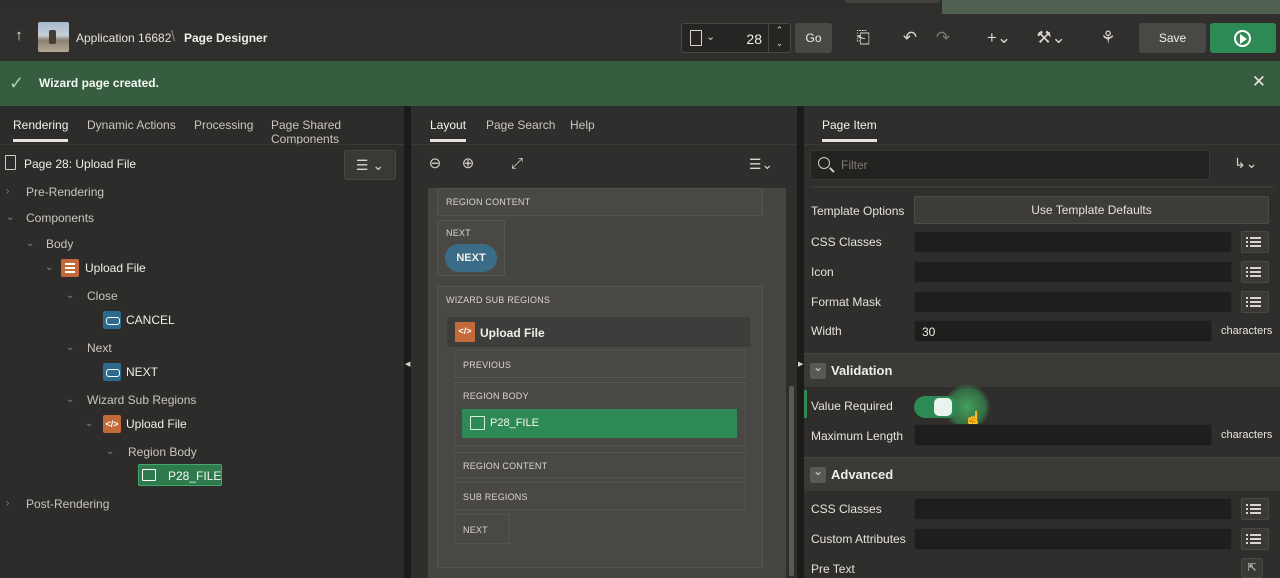  Describe the element at coordinates (166, 297) in the screenshot. I see `tree-node-close: ⌄ Close` at that location.